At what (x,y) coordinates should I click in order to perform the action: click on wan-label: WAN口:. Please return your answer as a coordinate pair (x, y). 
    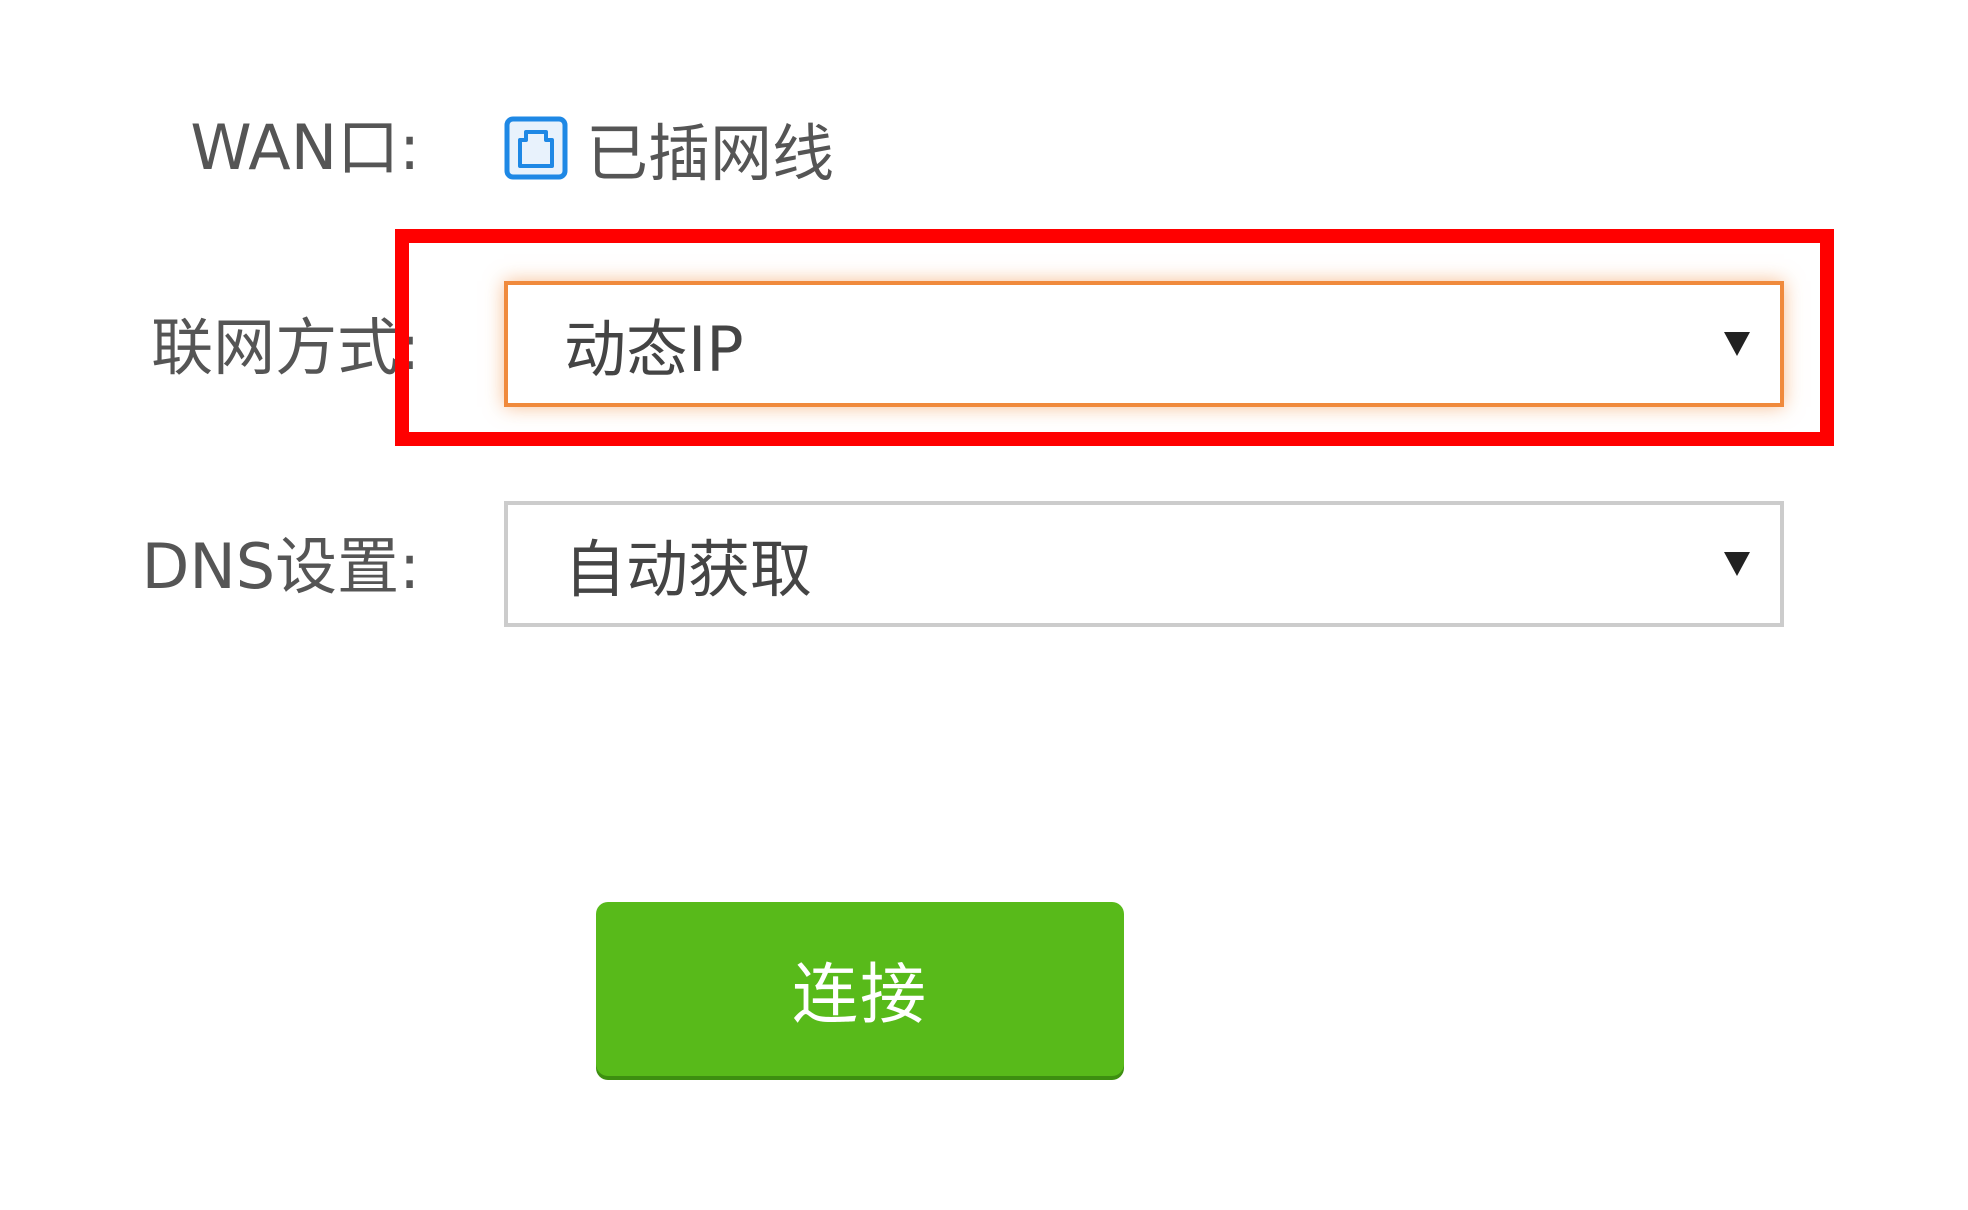
    Looking at the image, I should click on (305, 147).